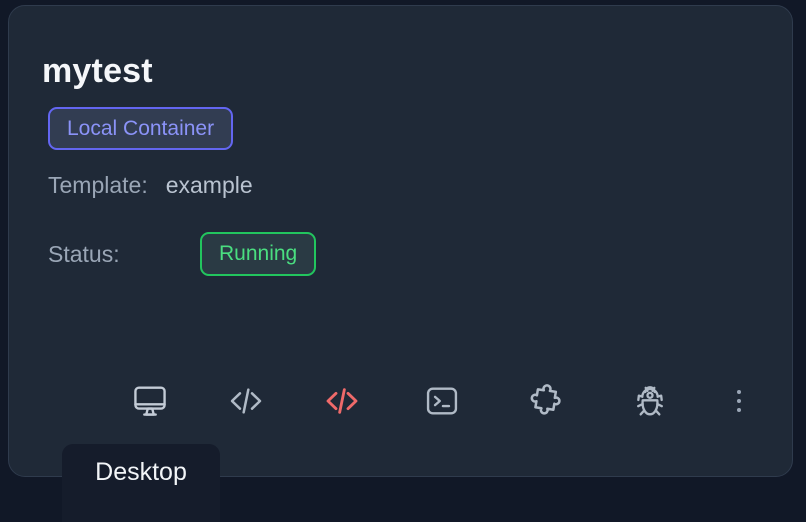  I want to click on tooltip-label: Desktop, so click(141, 472).